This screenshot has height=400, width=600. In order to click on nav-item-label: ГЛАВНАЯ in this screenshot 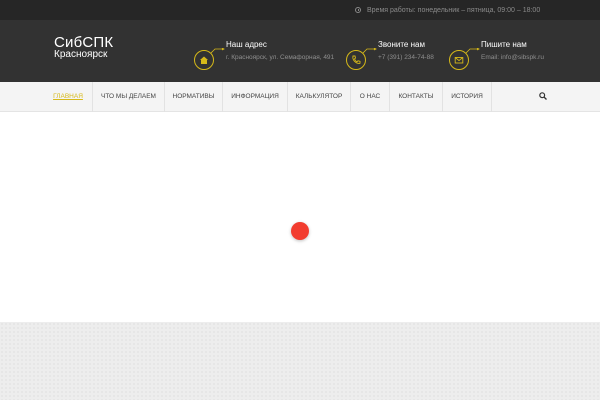, I will do `click(68, 96)`.